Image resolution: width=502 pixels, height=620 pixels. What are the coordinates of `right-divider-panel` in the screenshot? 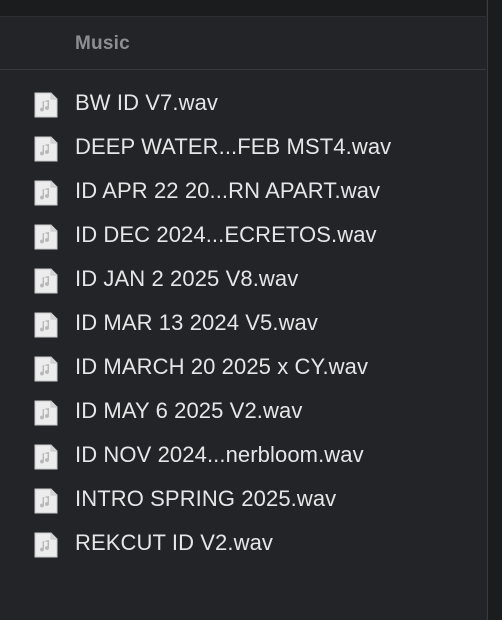 It's located at (494, 310).